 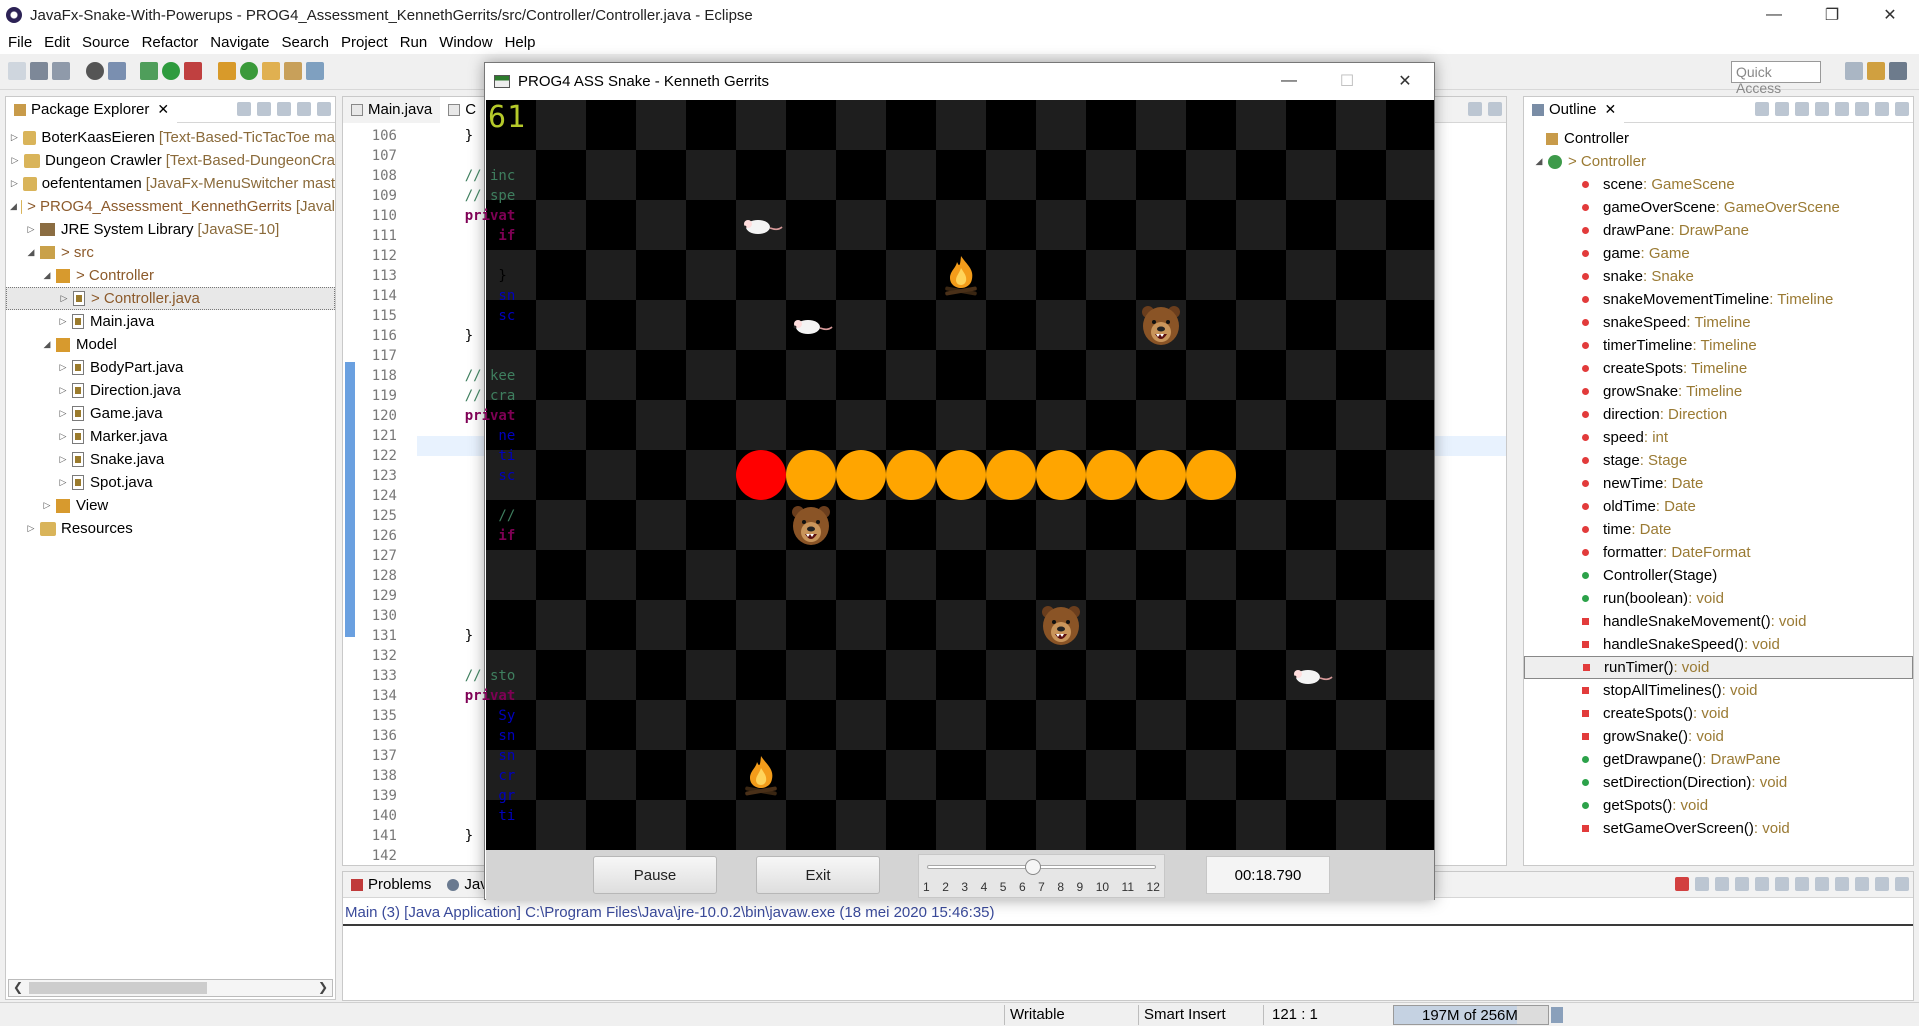 What do you see at coordinates (323, 987) in the screenshot?
I see `scroll-right-icon: ❯` at bounding box center [323, 987].